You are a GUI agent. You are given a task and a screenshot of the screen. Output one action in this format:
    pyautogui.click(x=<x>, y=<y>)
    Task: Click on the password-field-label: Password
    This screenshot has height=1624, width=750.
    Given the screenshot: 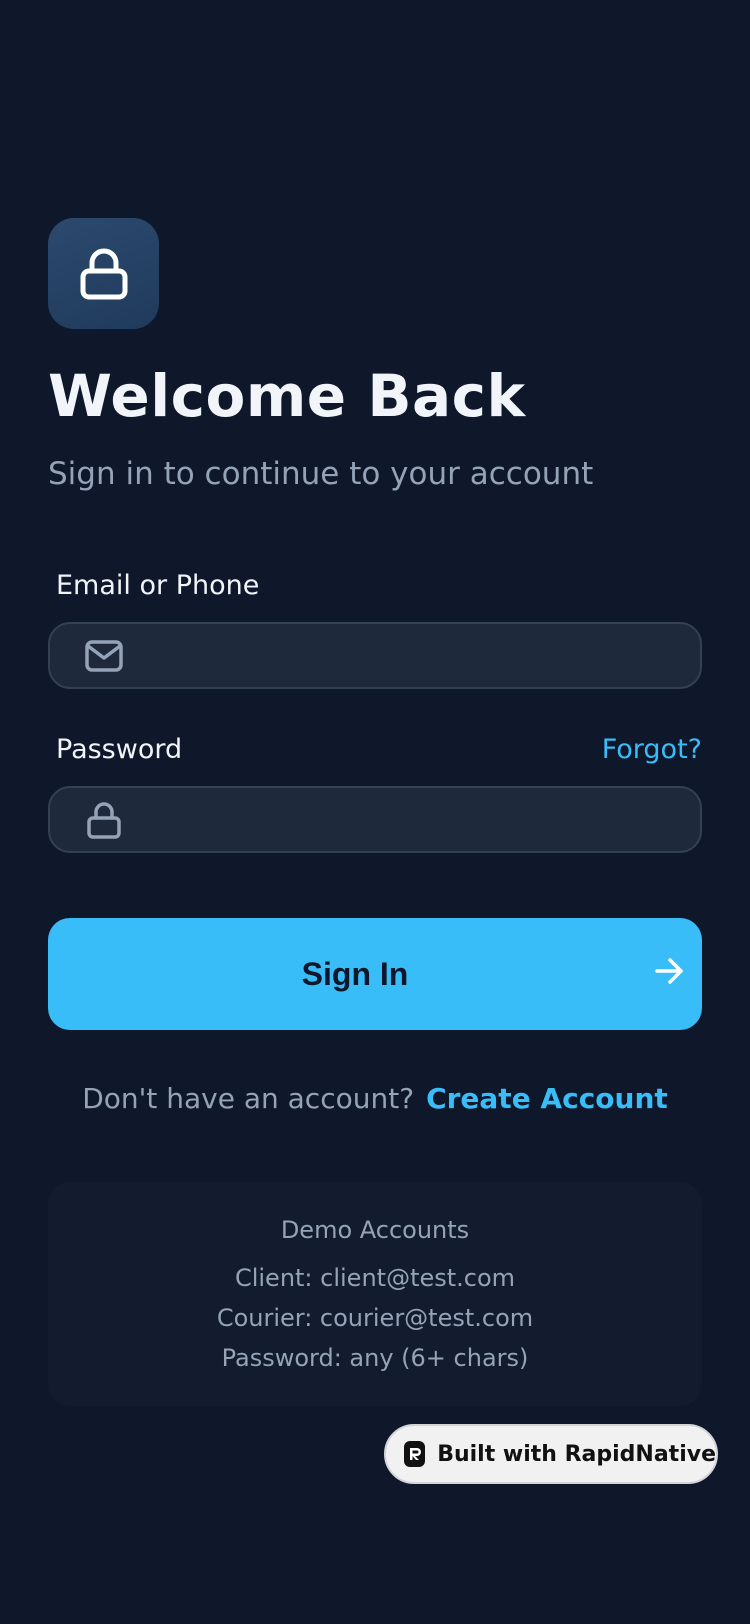 What is the action you would take?
    pyautogui.click(x=119, y=749)
    